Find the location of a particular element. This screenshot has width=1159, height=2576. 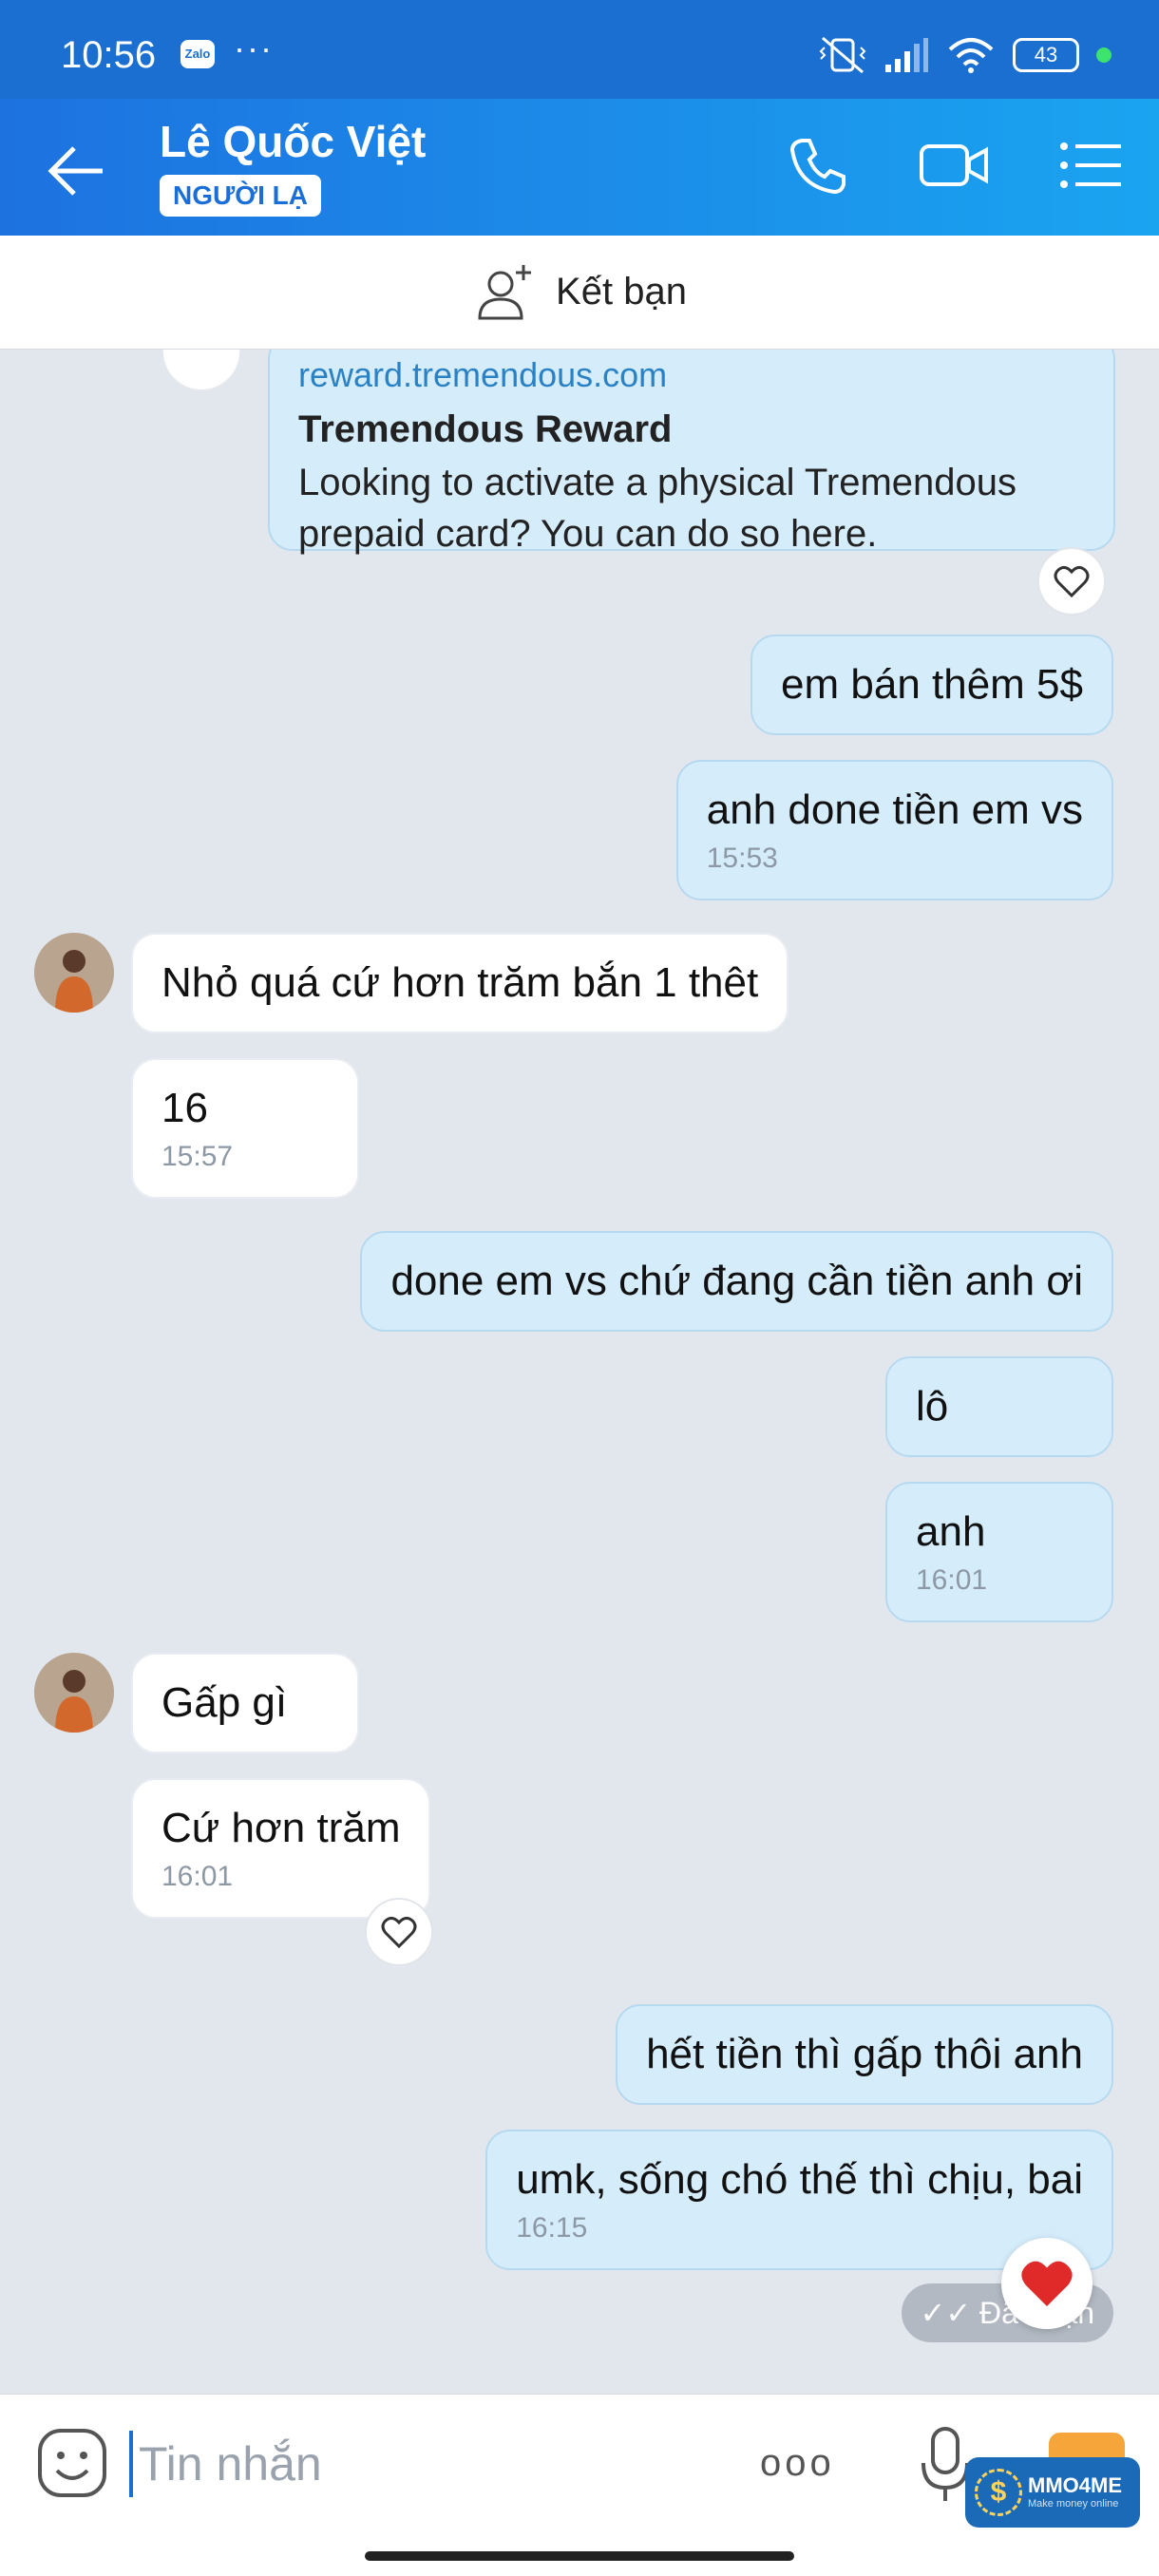

message-bubble-received: 16 15:57 is located at coordinates (245, 1128).